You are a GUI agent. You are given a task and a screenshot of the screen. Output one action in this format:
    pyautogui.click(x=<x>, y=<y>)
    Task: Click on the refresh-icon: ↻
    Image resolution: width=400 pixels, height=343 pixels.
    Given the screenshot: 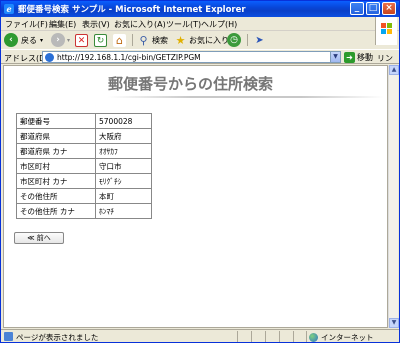 What is the action you would take?
    pyautogui.click(x=100, y=40)
    